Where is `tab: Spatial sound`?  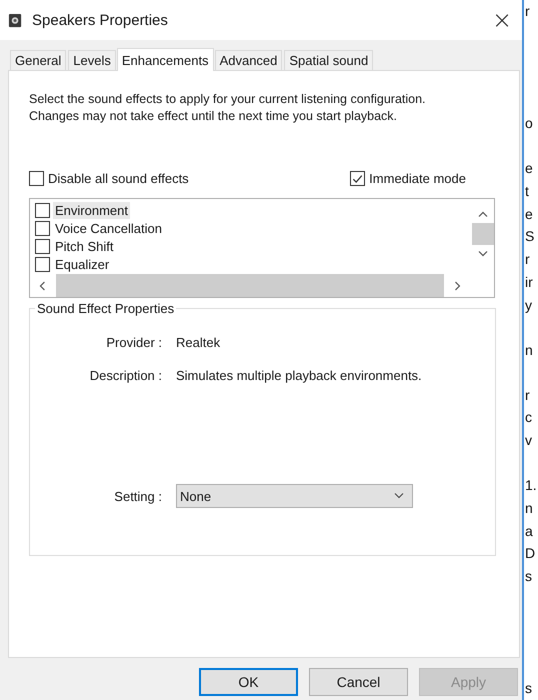
tab: Spatial sound is located at coordinates (329, 60).